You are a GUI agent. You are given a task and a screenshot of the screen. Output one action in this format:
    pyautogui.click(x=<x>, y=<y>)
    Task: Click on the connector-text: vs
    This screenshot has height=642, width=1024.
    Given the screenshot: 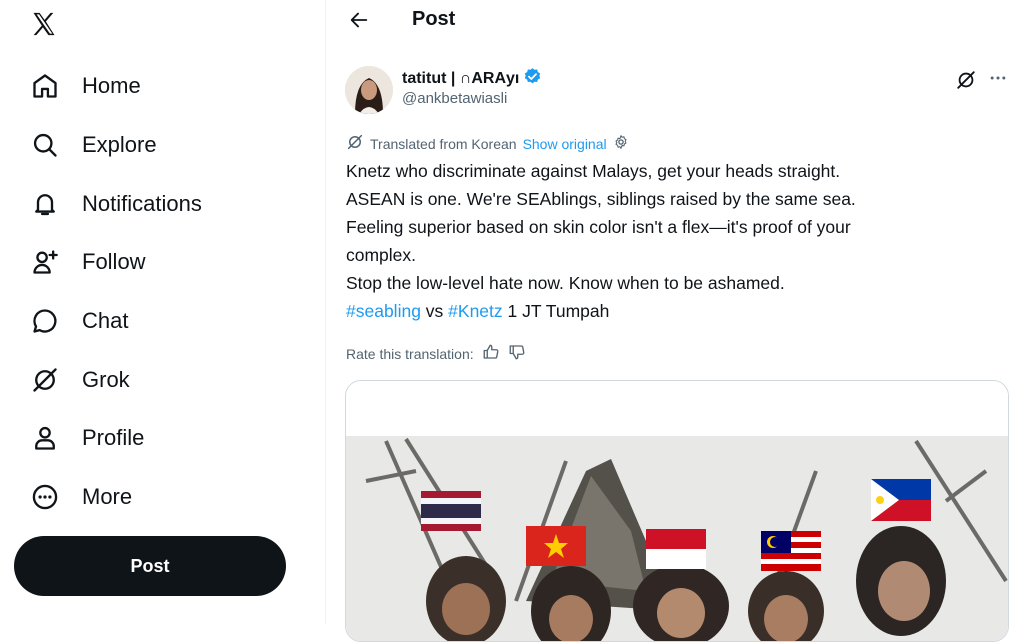 What is the action you would take?
    pyautogui.click(x=434, y=311)
    